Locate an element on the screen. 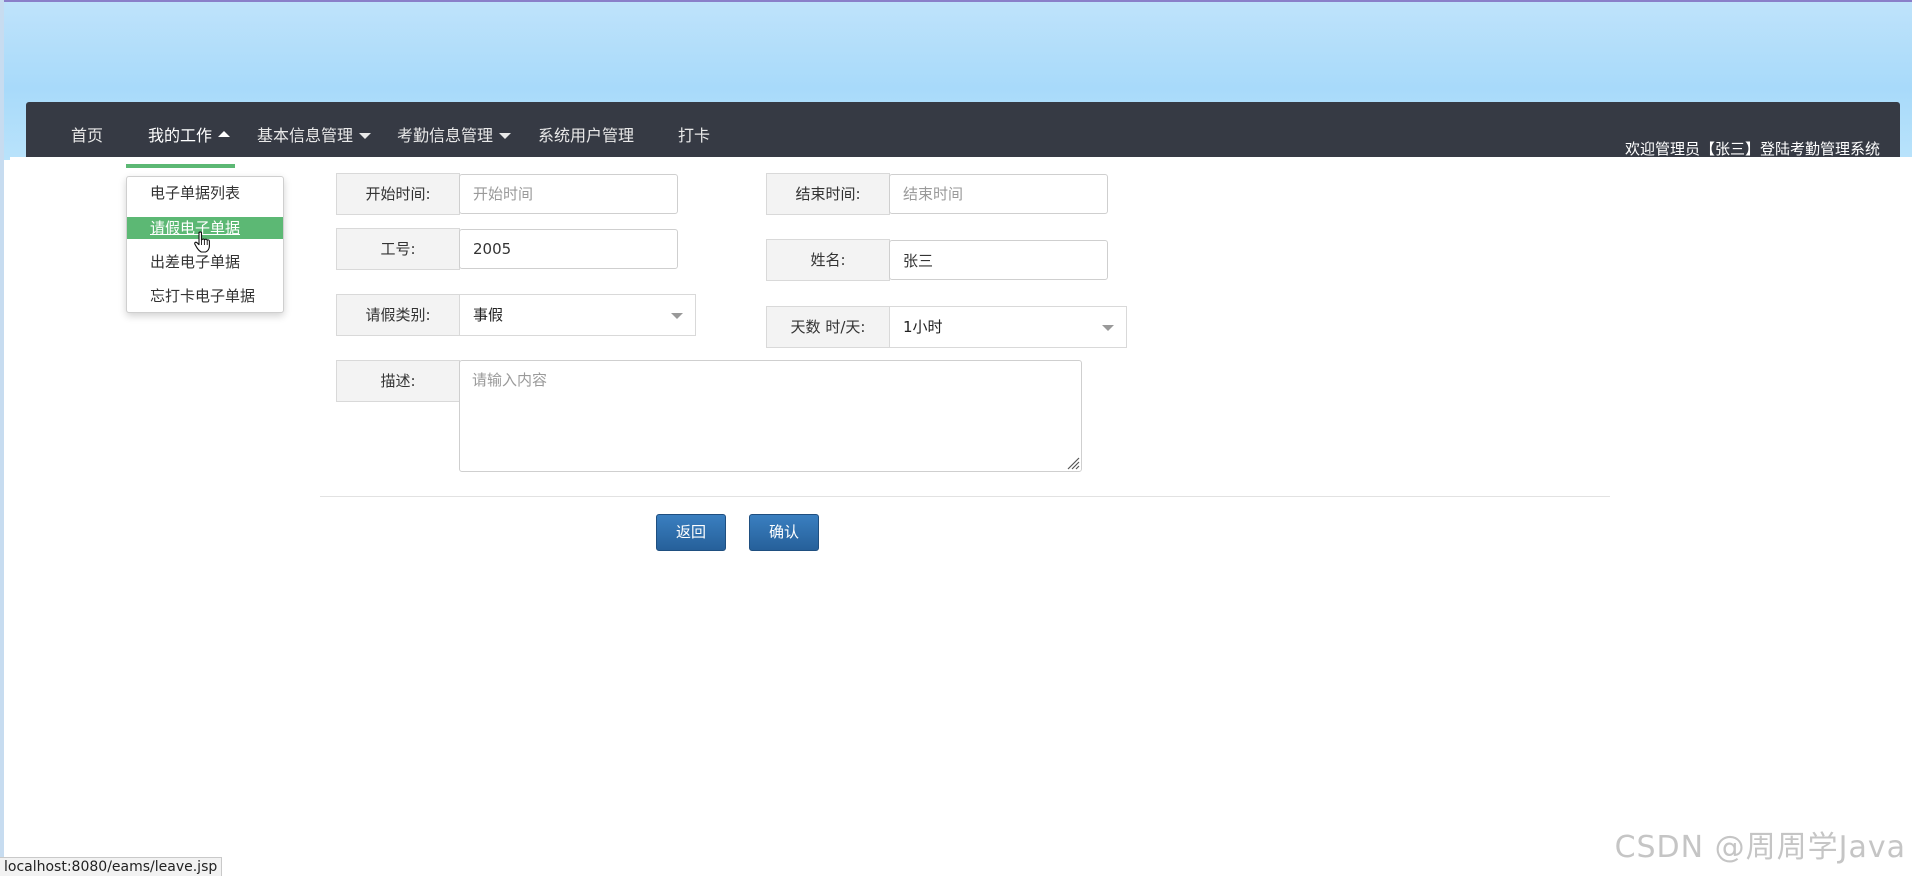  caret-up-icon is located at coordinates (224, 134).